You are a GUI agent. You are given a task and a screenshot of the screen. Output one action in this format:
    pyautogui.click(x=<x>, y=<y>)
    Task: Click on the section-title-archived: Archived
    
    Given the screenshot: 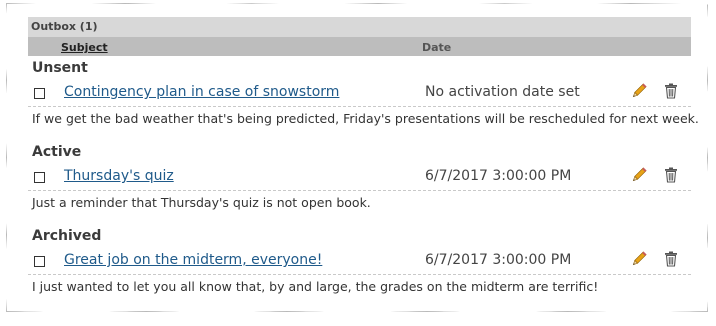 What is the action you would take?
    pyautogui.click(x=67, y=236)
    